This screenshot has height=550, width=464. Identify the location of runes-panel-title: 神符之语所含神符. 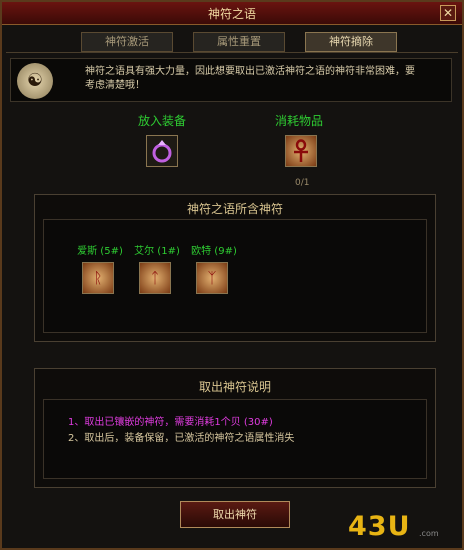
(234, 209).